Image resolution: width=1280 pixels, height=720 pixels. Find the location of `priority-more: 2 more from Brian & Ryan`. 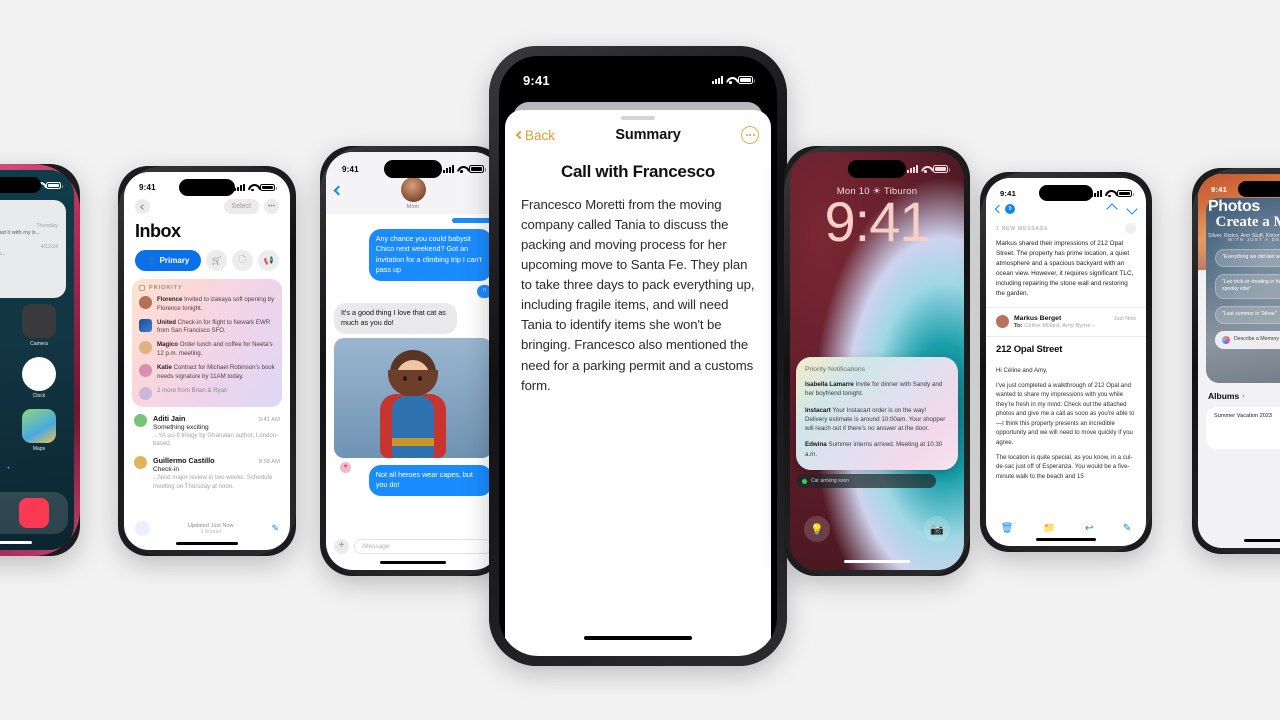

priority-more: 2 more from Brian & Ryan is located at coordinates (207, 393).